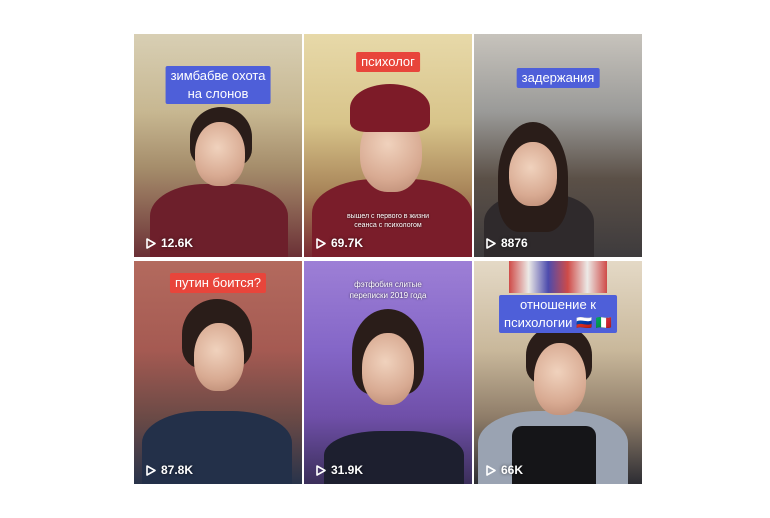 This screenshot has width=770, height=518. I want to click on view-count: 66K, so click(504, 470).